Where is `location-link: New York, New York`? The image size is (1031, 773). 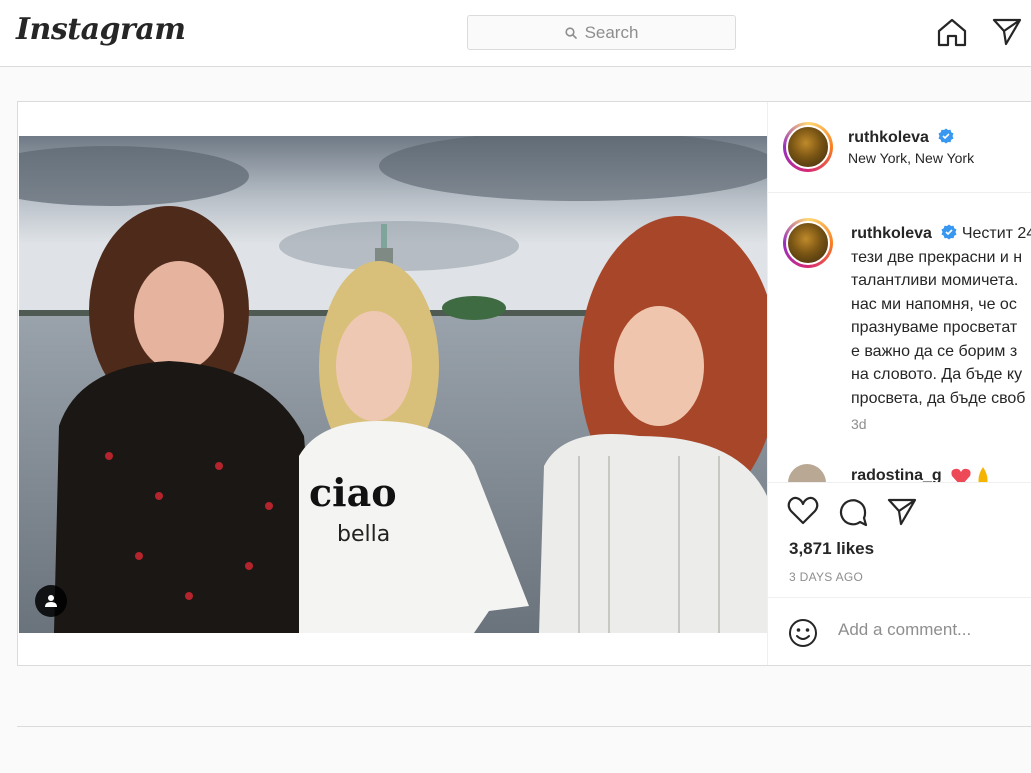
location-link: New York, New York is located at coordinates (911, 158).